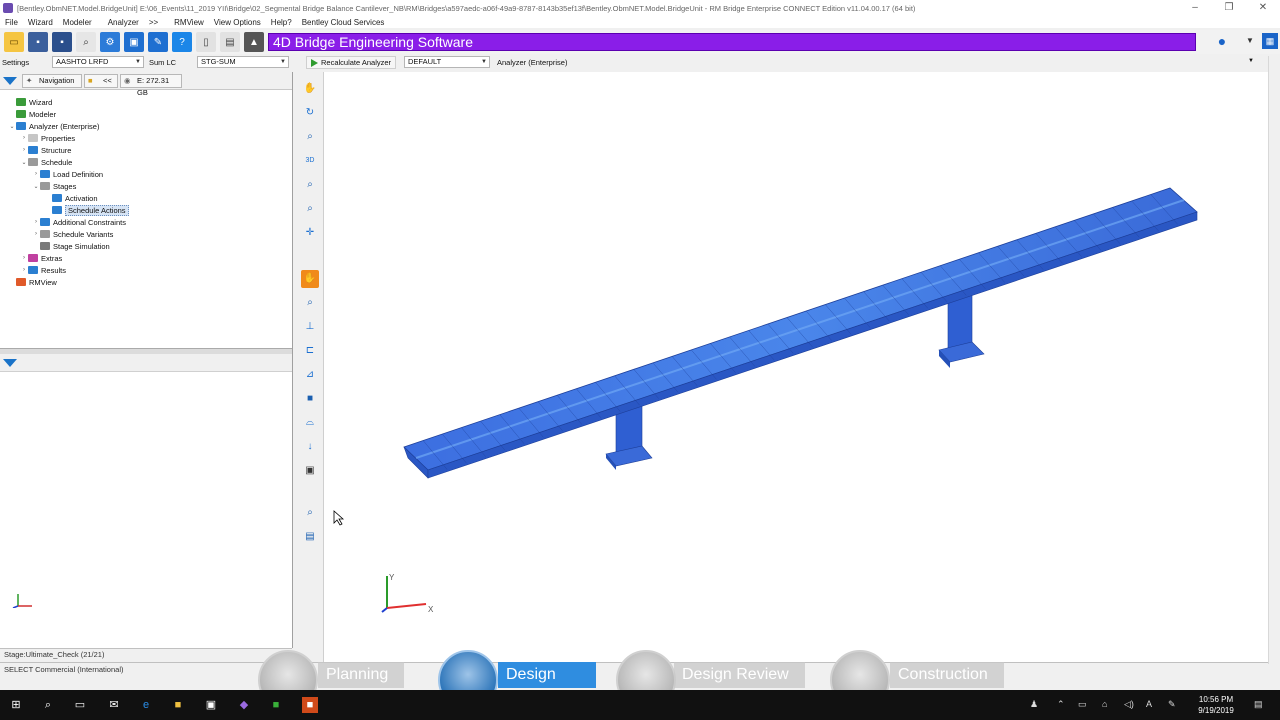  Describe the element at coordinates (310, 399) in the screenshot. I see `render-icon: ■` at that location.